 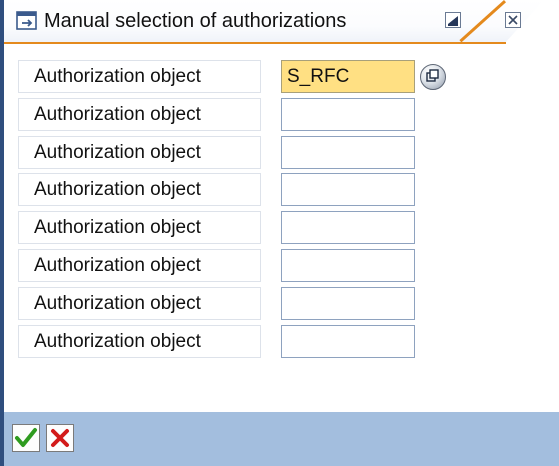 I want to click on checkmark-icon, so click(x=26, y=437).